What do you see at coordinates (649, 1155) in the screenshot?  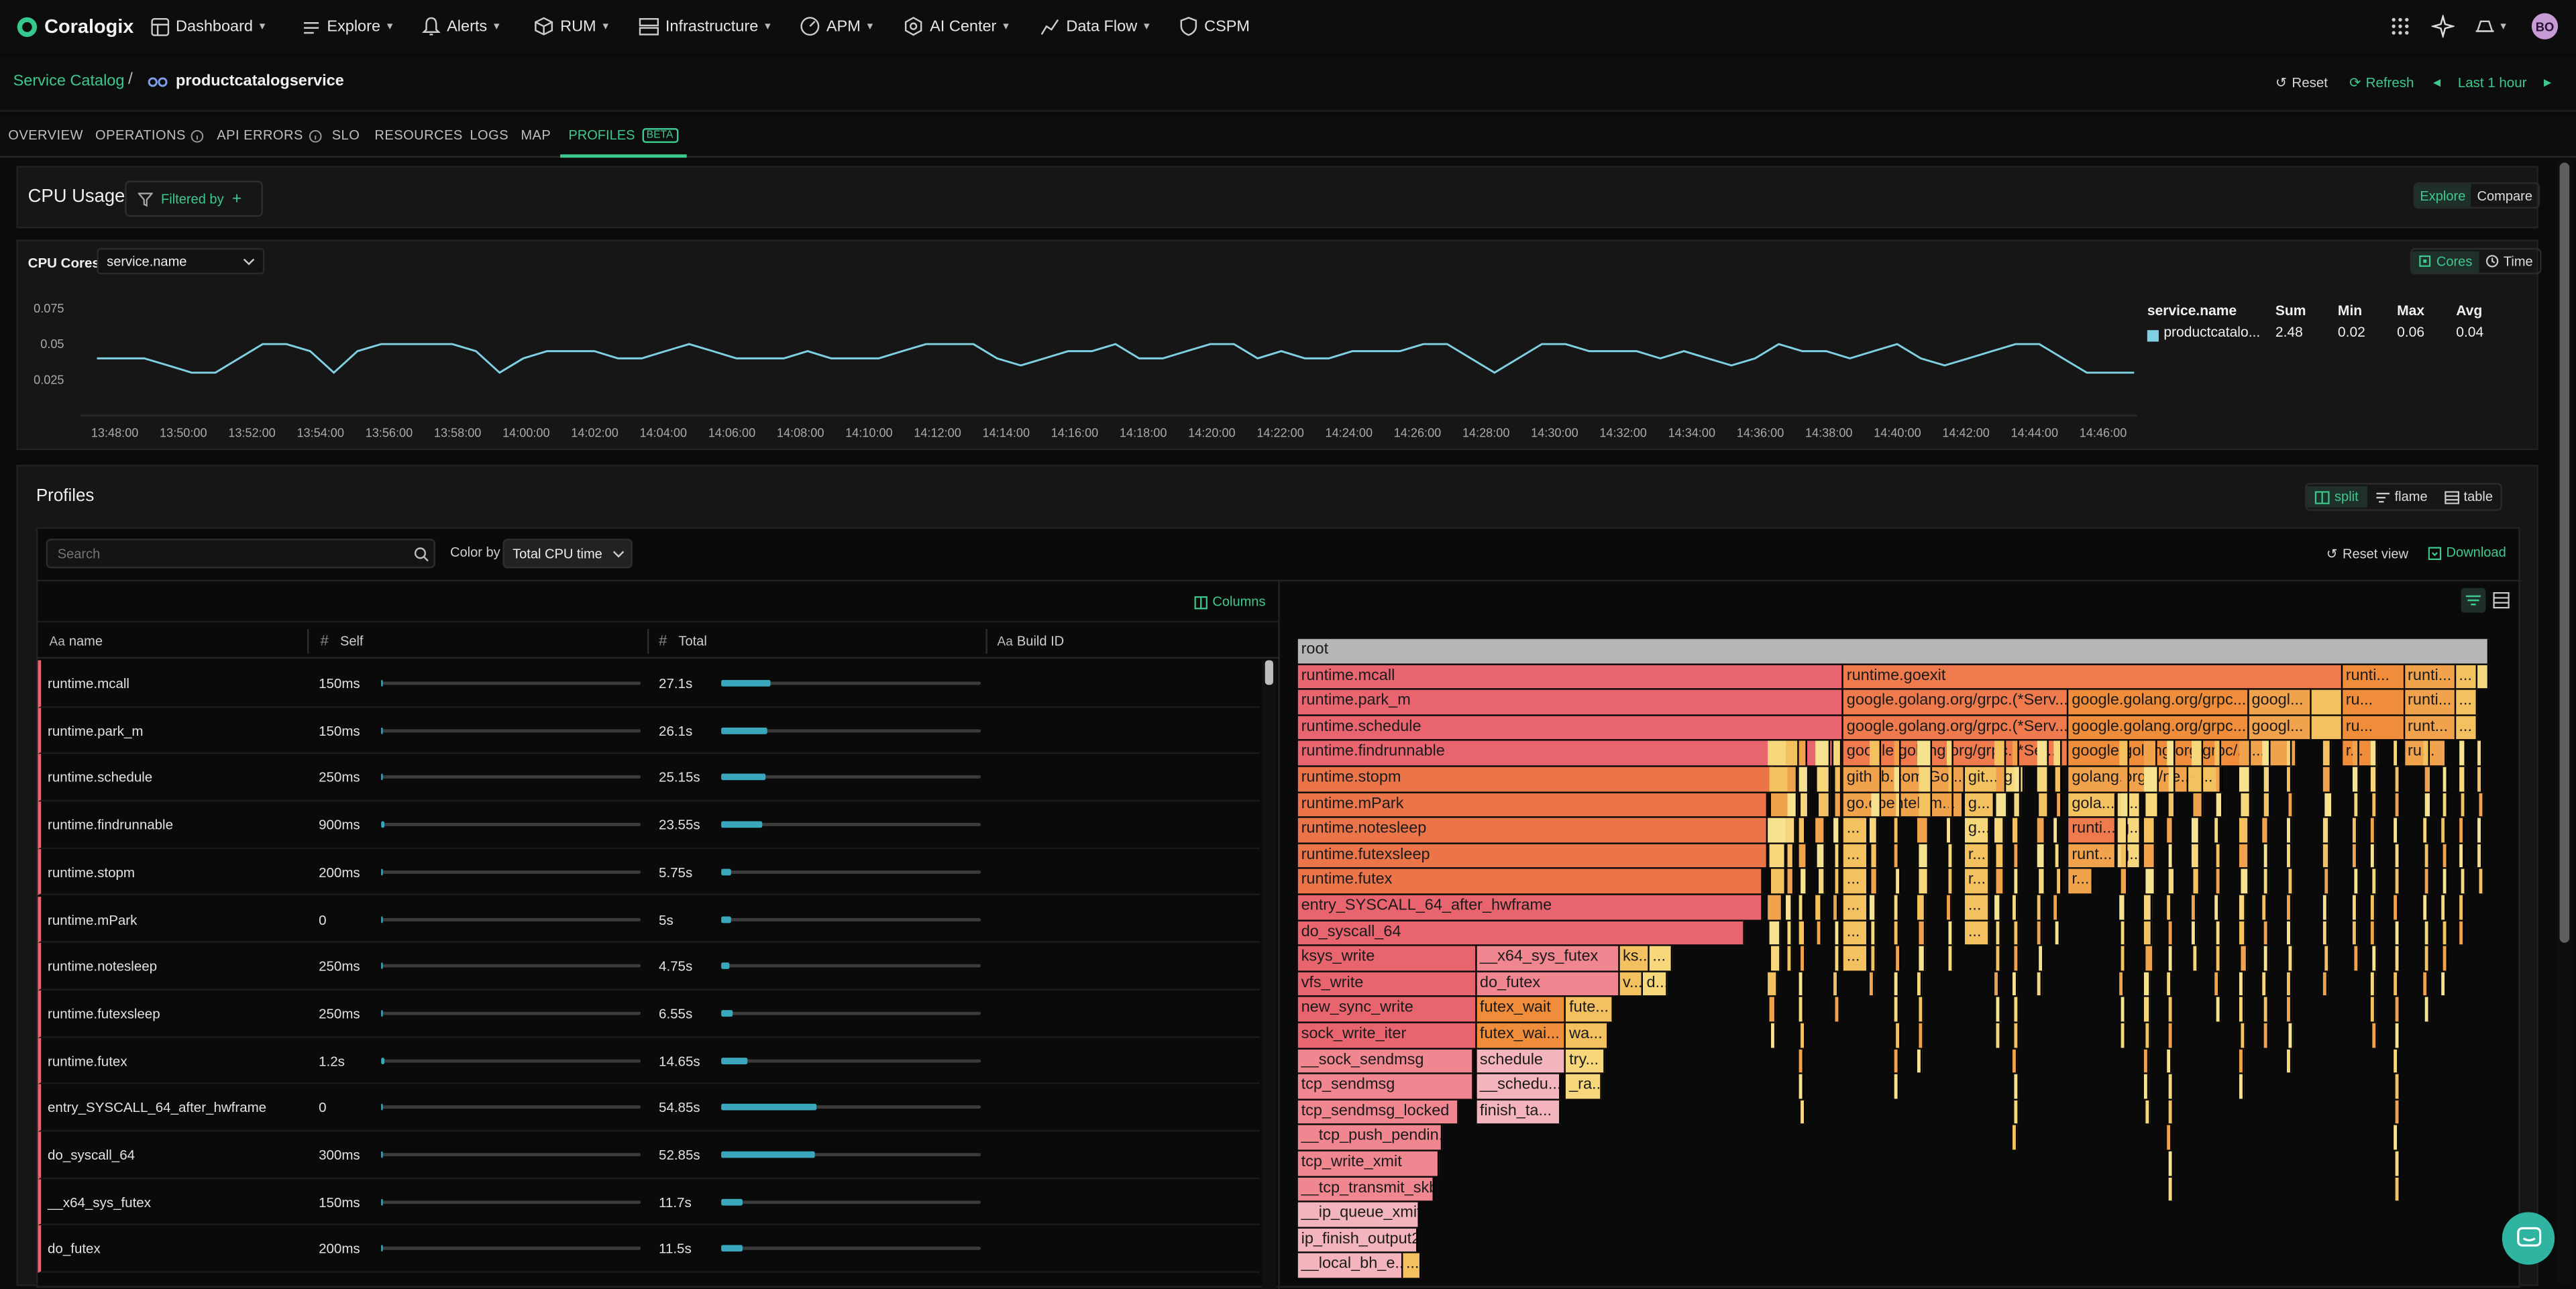 I see `table-row: do_syscall_64 300ms 52.85s` at bounding box center [649, 1155].